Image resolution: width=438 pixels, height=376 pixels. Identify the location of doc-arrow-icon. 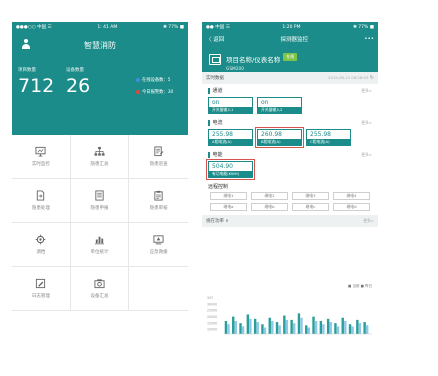
(41, 195).